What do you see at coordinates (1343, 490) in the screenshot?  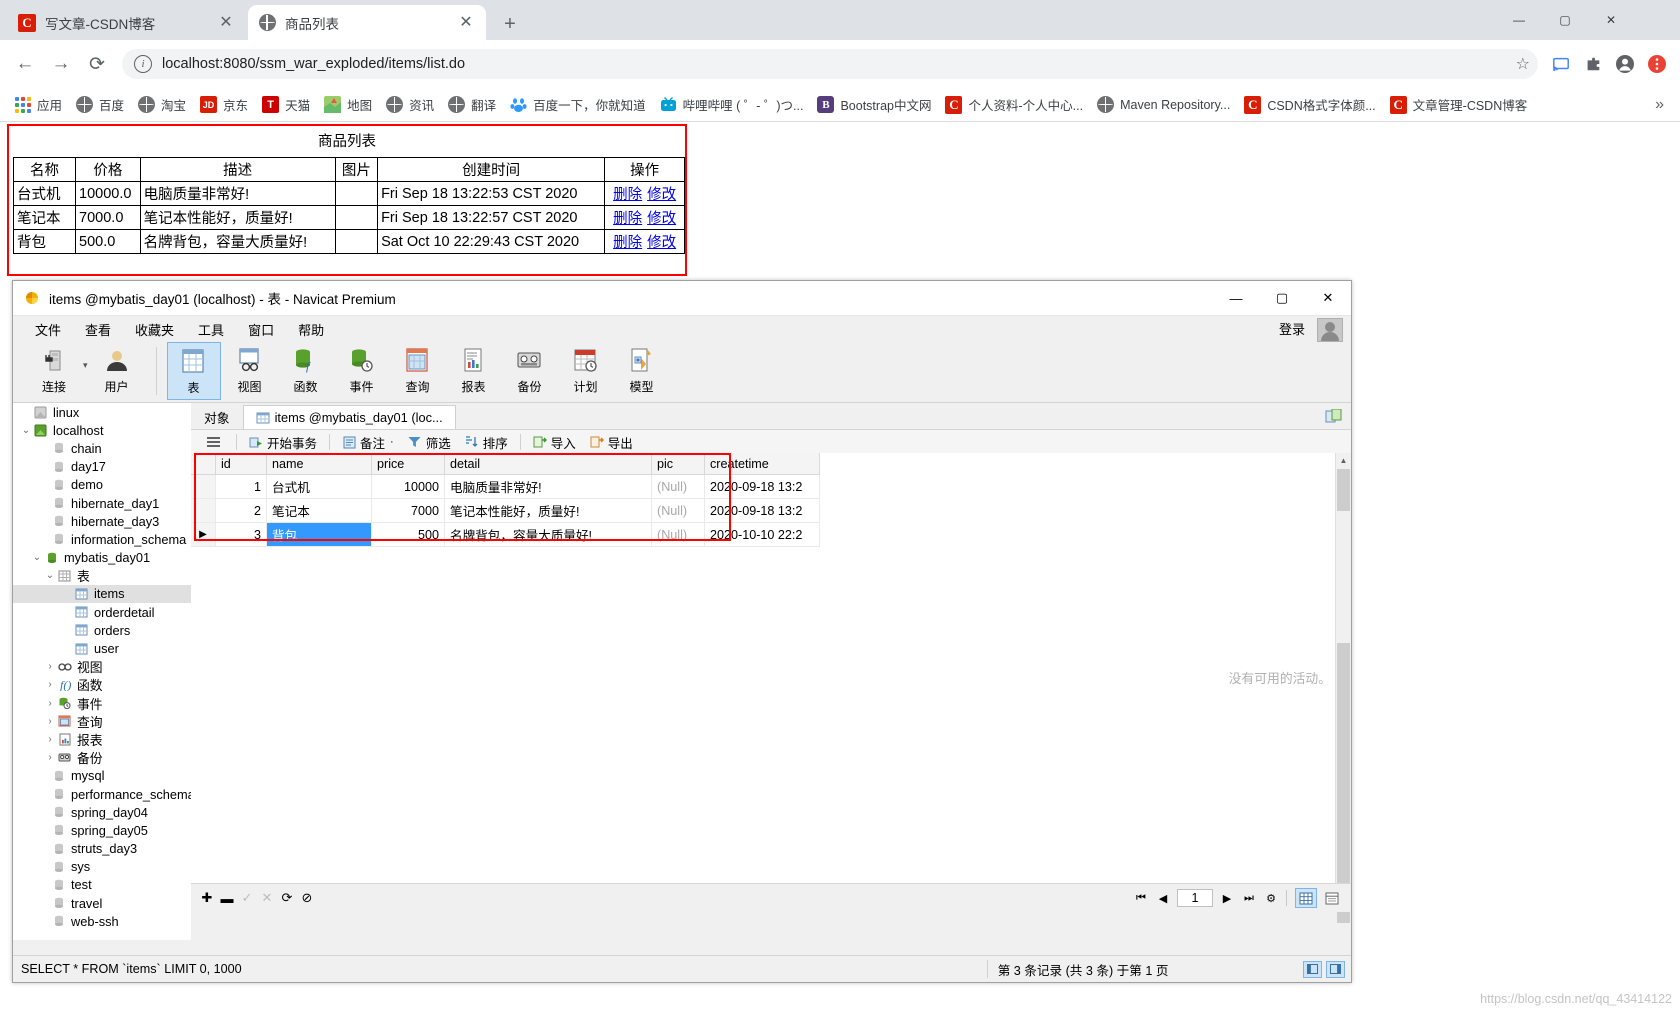 I see `scrollbar-thumb` at bounding box center [1343, 490].